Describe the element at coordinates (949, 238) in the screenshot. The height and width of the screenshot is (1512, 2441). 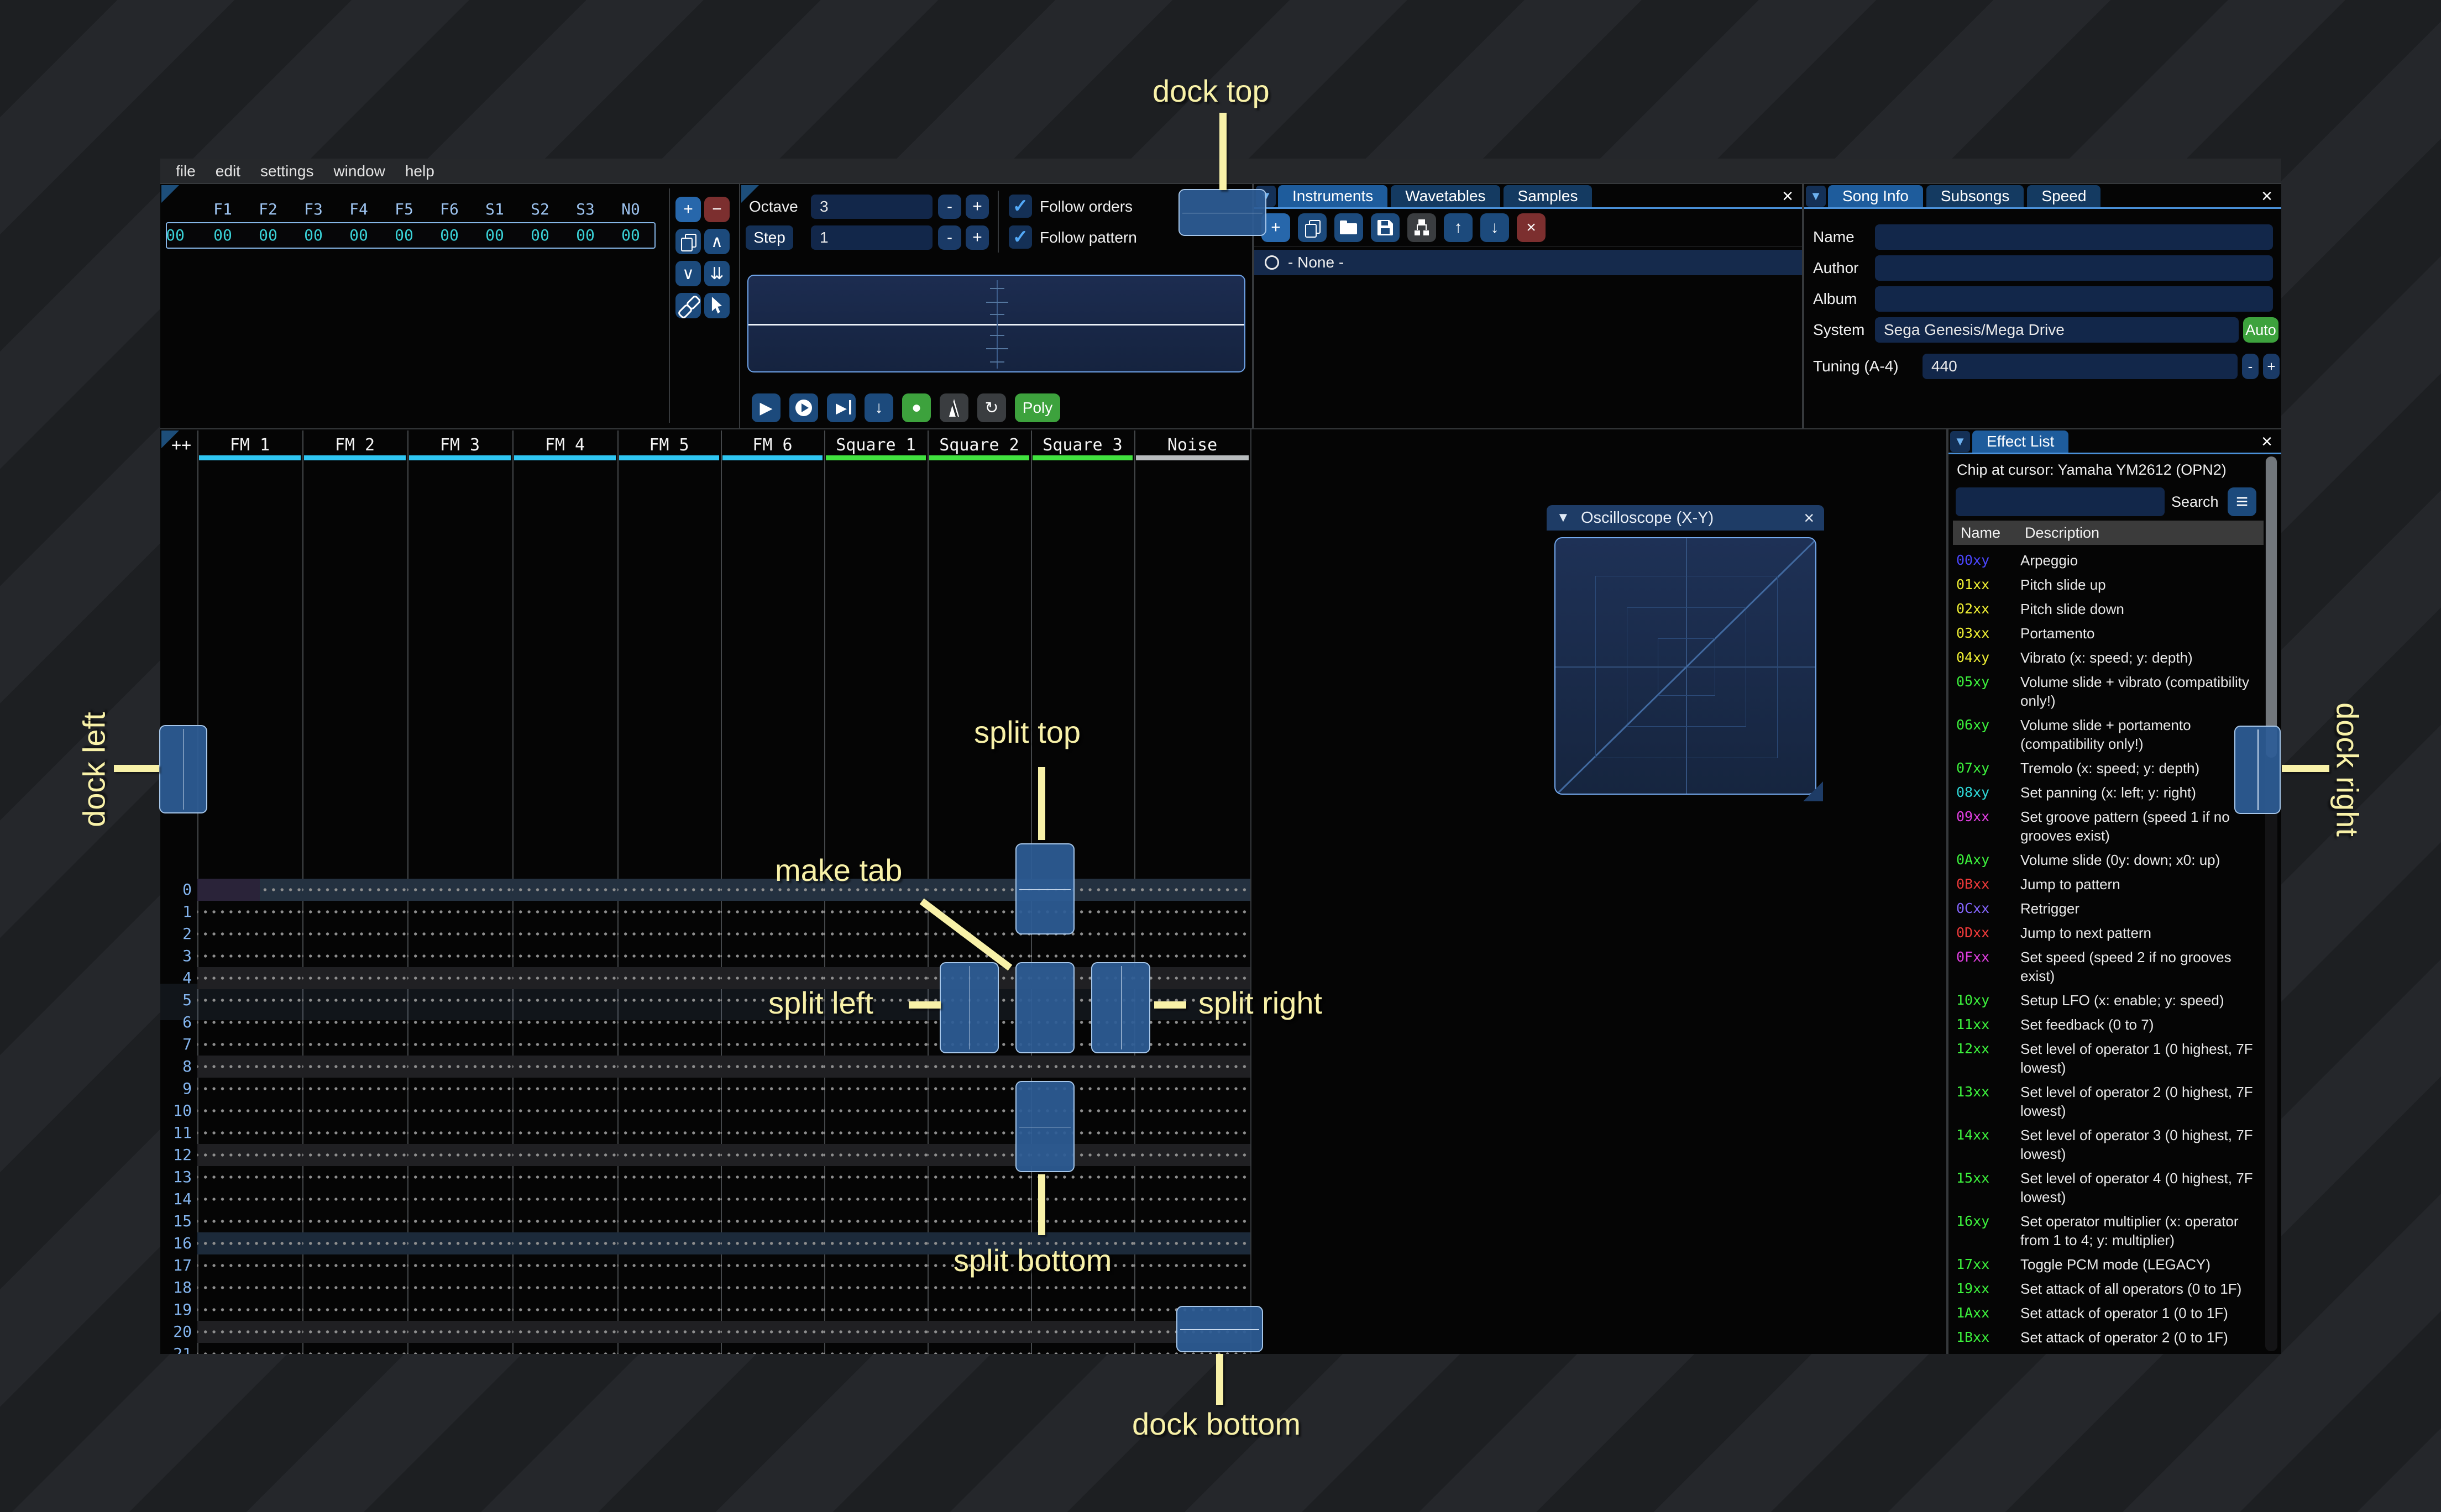
I see `step-minus-button: -` at that location.